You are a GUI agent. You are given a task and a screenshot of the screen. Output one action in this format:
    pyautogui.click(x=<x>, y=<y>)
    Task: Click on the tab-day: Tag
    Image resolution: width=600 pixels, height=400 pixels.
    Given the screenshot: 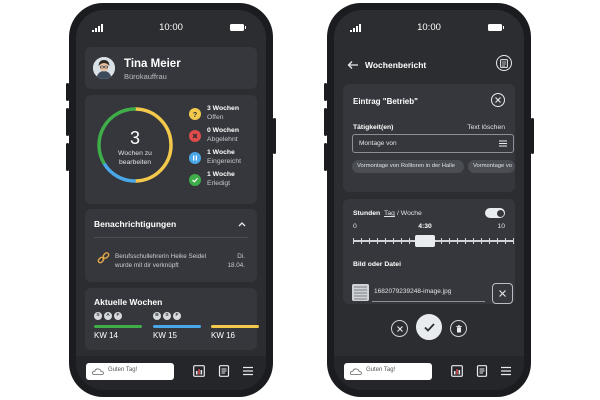 What is the action you would take?
    pyautogui.click(x=389, y=213)
    